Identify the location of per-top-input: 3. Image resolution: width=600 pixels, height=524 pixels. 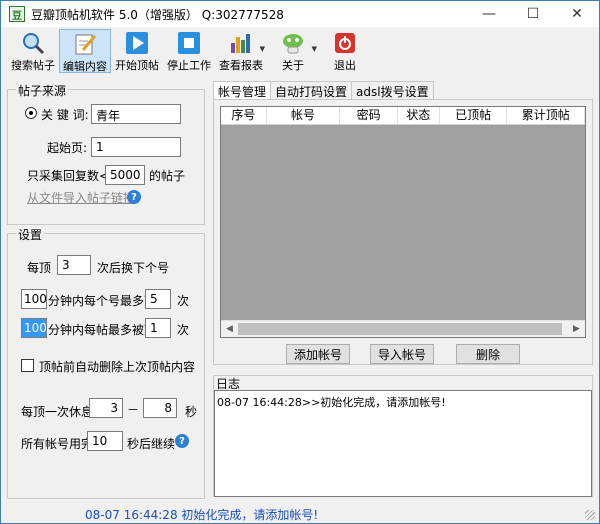
(74, 265).